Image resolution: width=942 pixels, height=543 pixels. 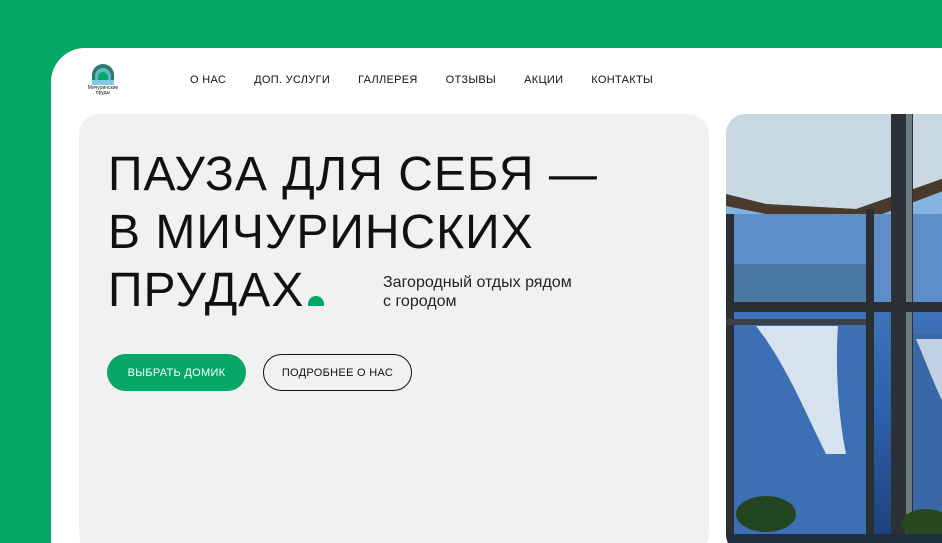 What do you see at coordinates (388, 80) in the screenshot?
I see `nav-item-gallery: ГАЛЛЕРЕЯ` at bounding box center [388, 80].